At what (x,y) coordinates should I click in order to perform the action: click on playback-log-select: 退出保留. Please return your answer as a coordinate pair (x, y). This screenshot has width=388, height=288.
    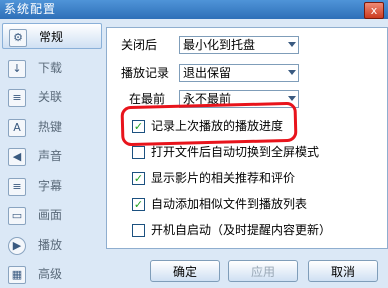
    Looking at the image, I should click on (239, 73).